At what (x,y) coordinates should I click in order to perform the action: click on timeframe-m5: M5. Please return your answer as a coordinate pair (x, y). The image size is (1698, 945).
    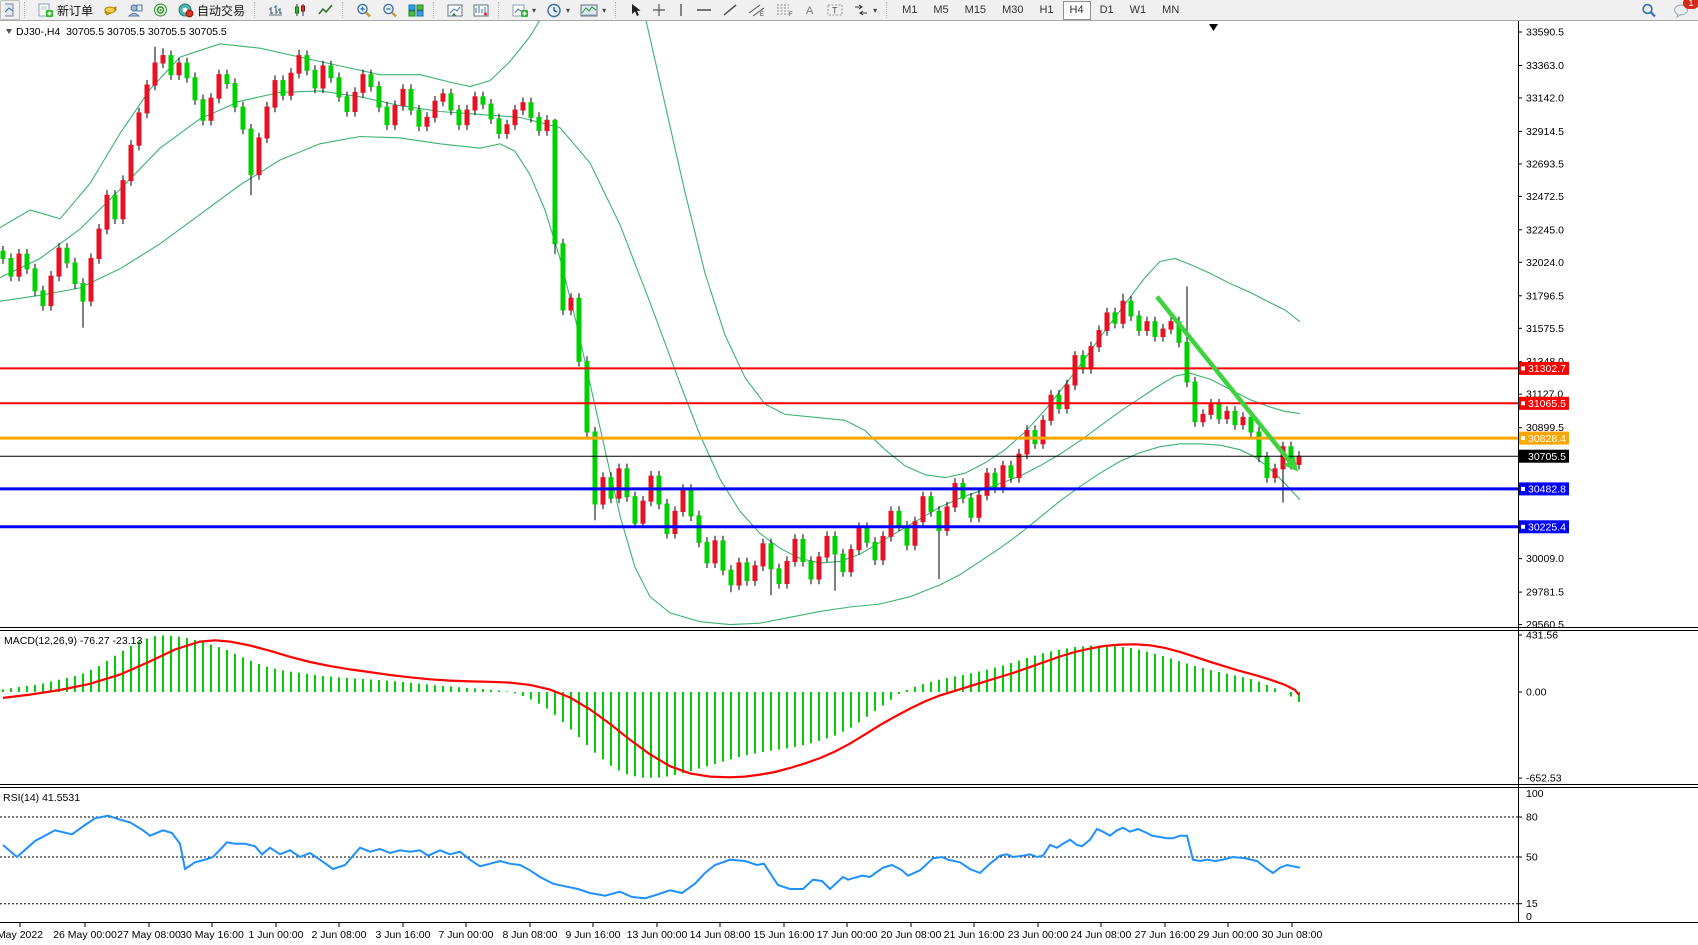
    Looking at the image, I should click on (940, 10).